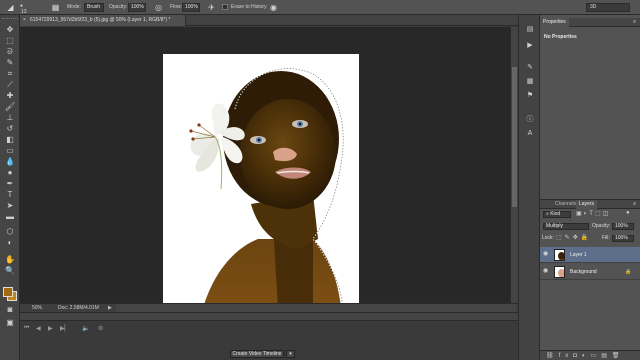 The image size is (640, 360). What do you see at coordinates (10, 118) in the screenshot?
I see `clone-stamp-tool-icon: ⊥` at bounding box center [10, 118].